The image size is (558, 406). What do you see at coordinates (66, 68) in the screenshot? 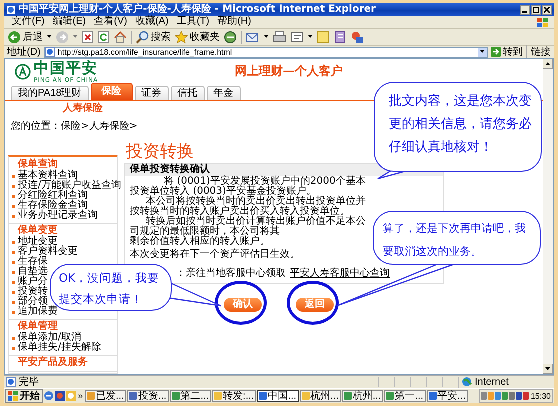
I see `logo-text: 中国平安` at bounding box center [66, 68].